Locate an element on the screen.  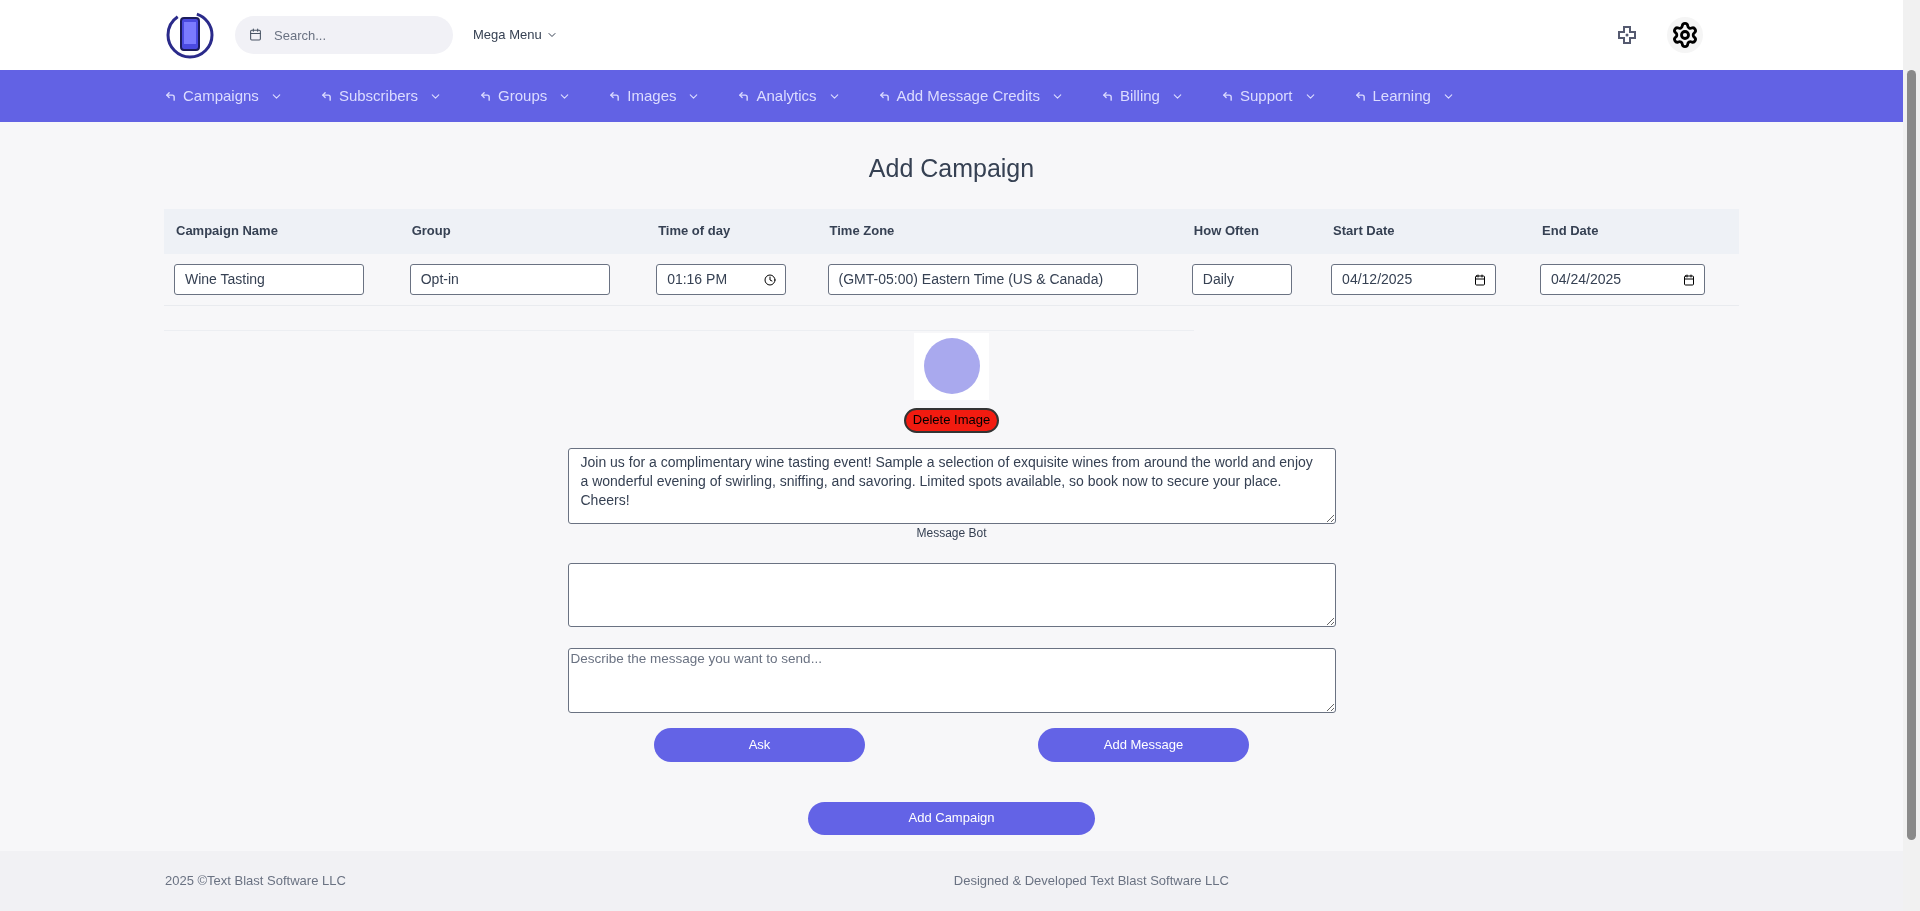
message-bot-label: Message Bot is located at coordinates (951, 533).